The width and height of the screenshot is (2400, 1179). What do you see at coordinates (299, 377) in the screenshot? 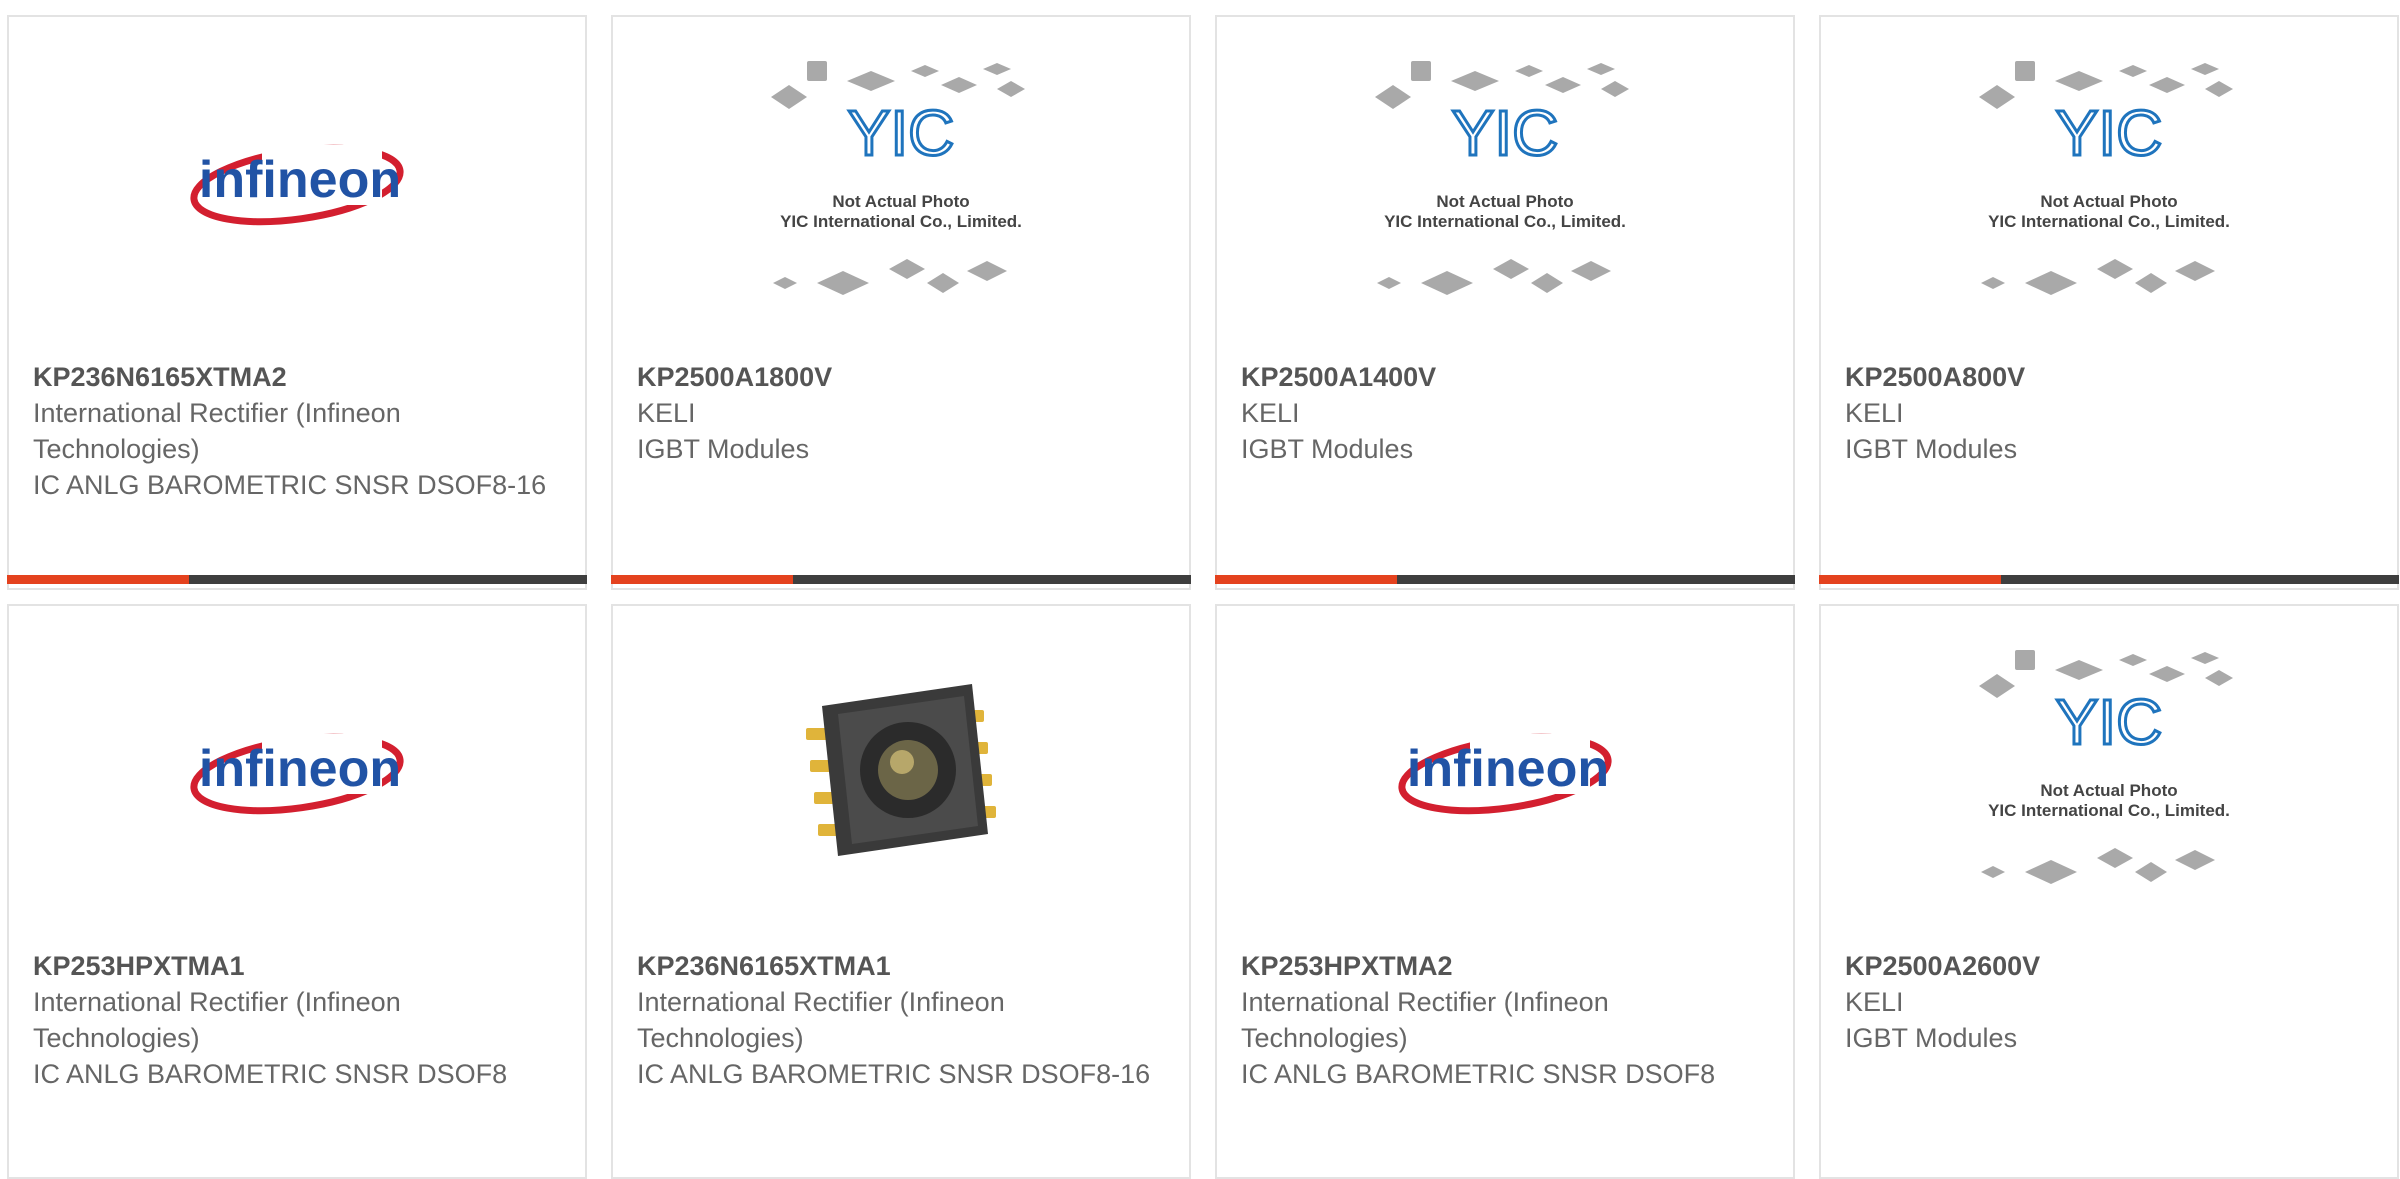
I see `part-number: KP236N6165XTMA2` at bounding box center [299, 377].